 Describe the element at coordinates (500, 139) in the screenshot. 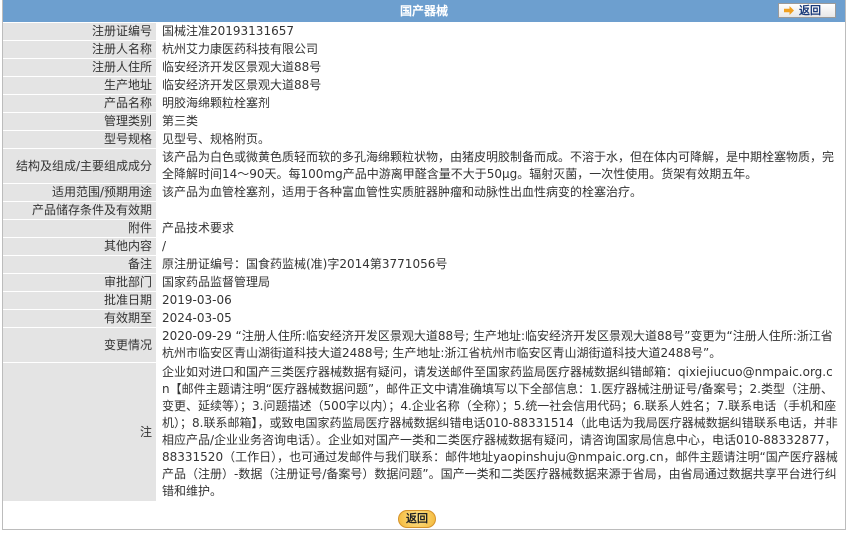

I see `field-value: 见型号、规格附页。` at that location.